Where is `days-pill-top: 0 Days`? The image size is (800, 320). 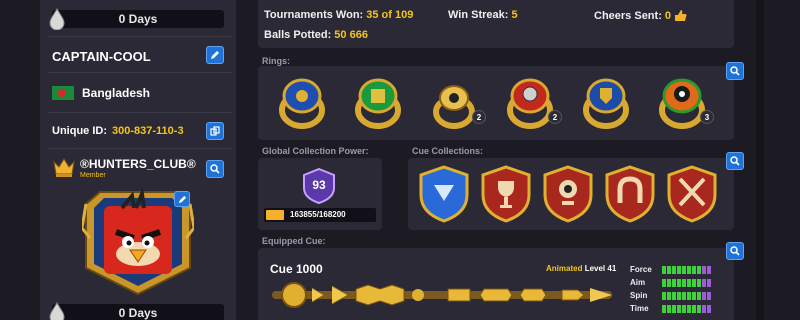
days-pill-top: 0 Days is located at coordinates (136, 19).